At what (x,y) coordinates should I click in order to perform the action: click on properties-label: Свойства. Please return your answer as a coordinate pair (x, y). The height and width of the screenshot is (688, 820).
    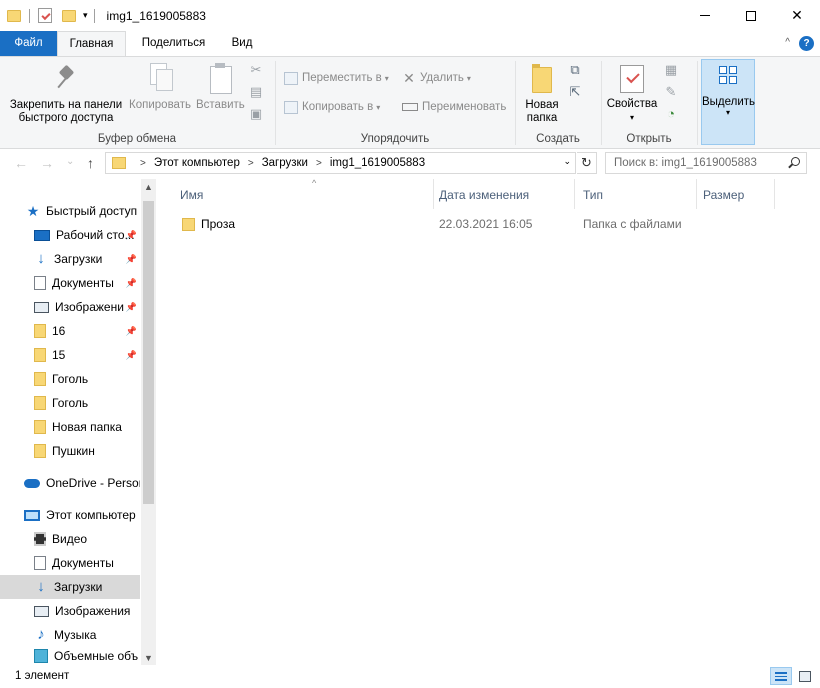
    Looking at the image, I should click on (632, 104).